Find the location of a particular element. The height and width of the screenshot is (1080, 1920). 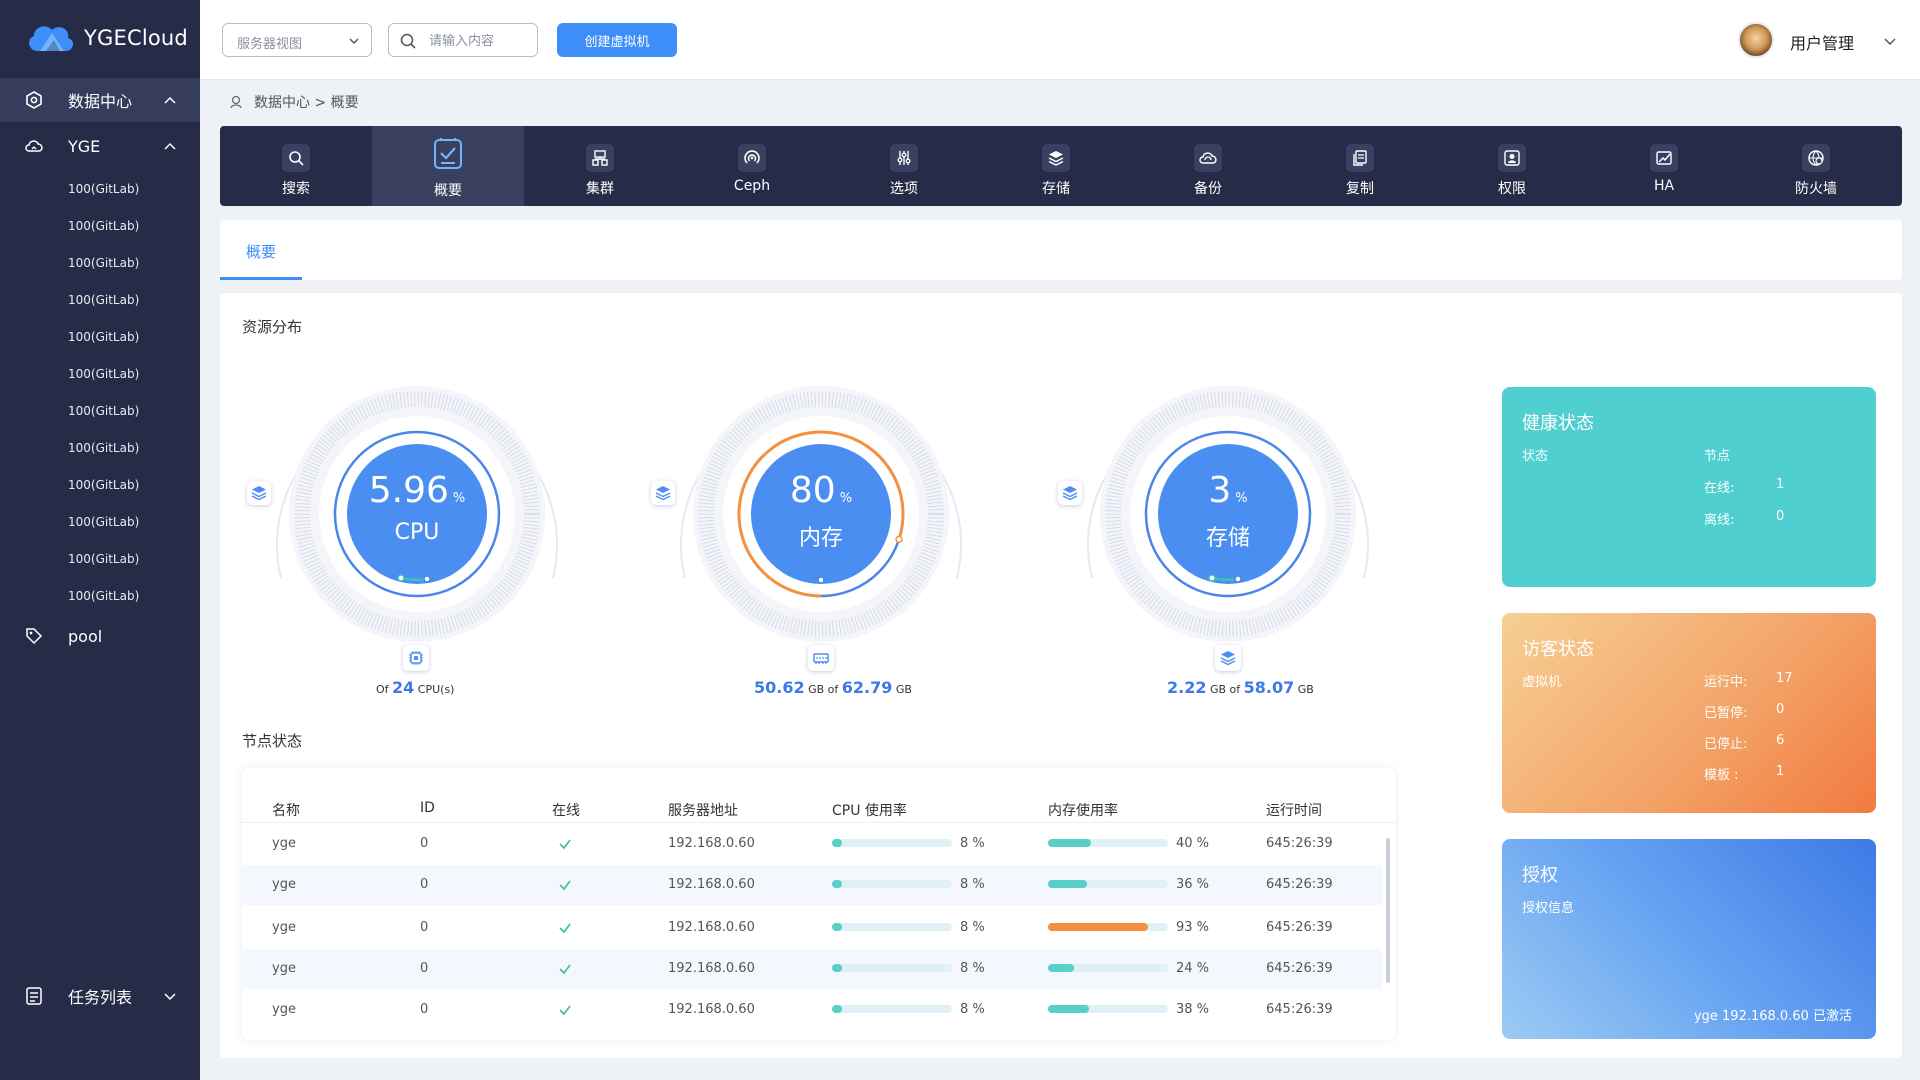

toolbar-item-storage: 存储 is located at coordinates (1056, 166).